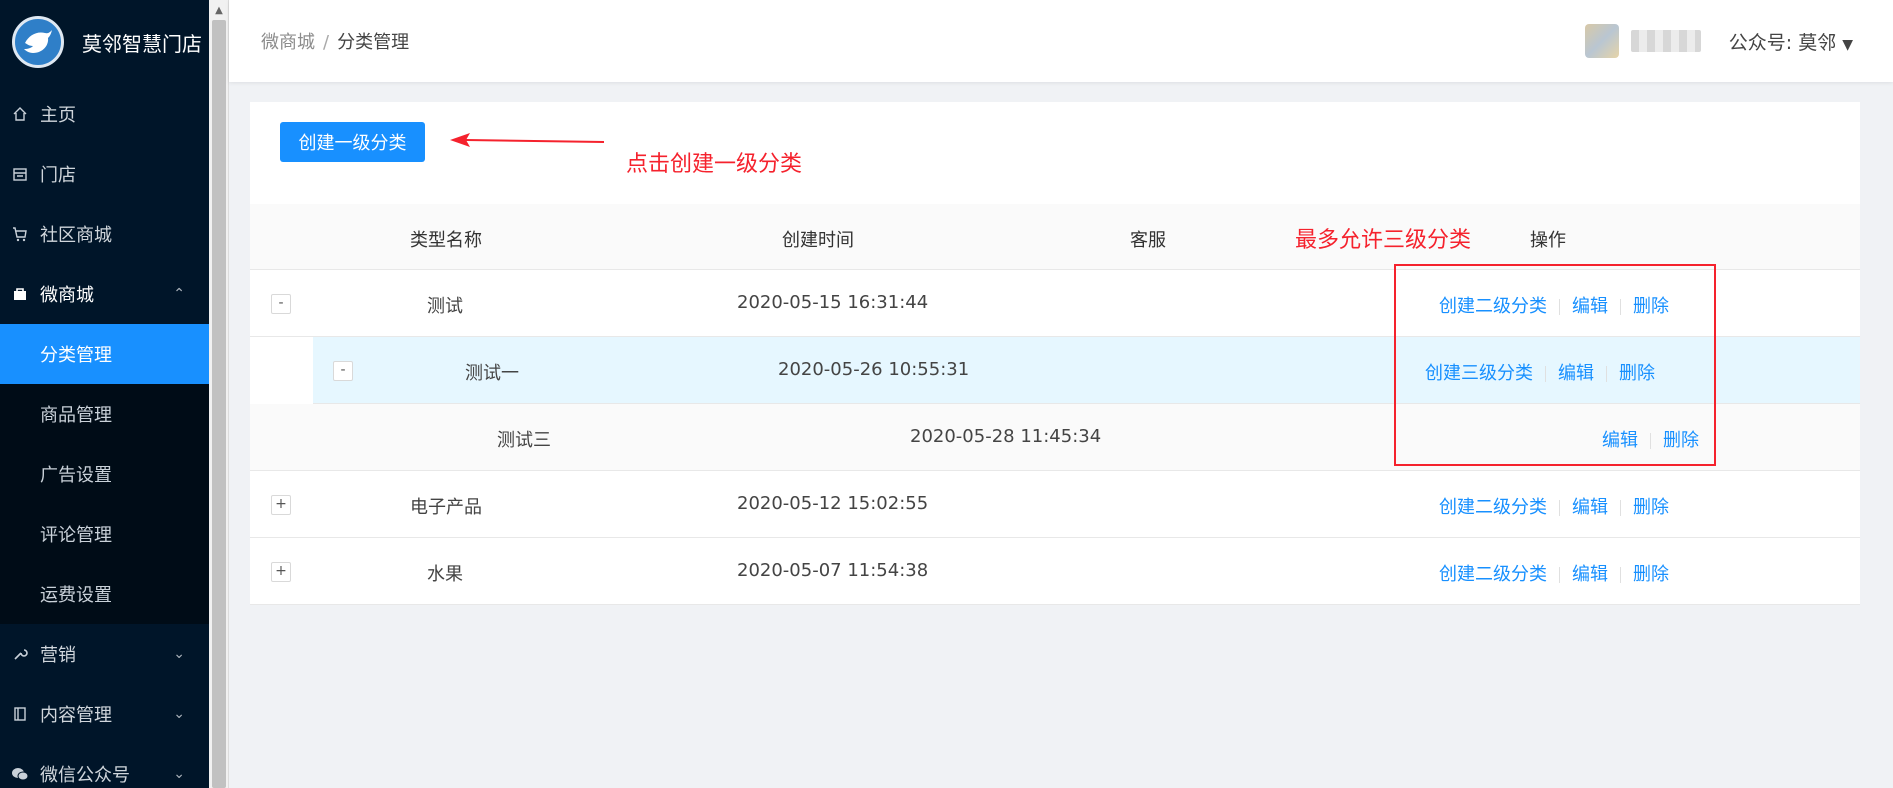  Describe the element at coordinates (874, 369) in the screenshot. I see `created-time: 2020-05-26 10:55:31` at that location.